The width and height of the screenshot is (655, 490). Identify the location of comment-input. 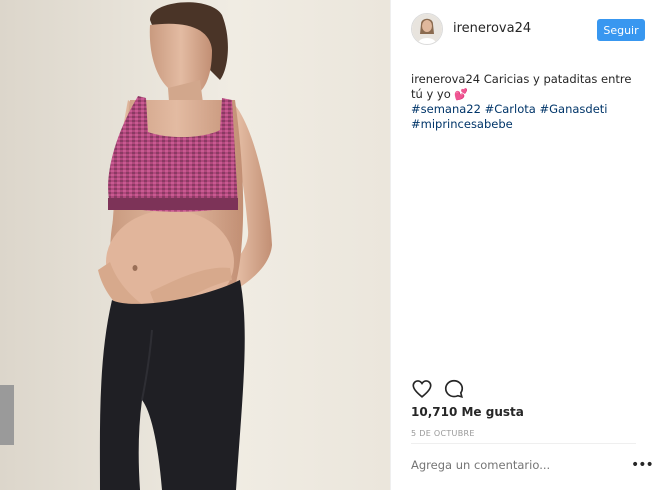
(511, 465).